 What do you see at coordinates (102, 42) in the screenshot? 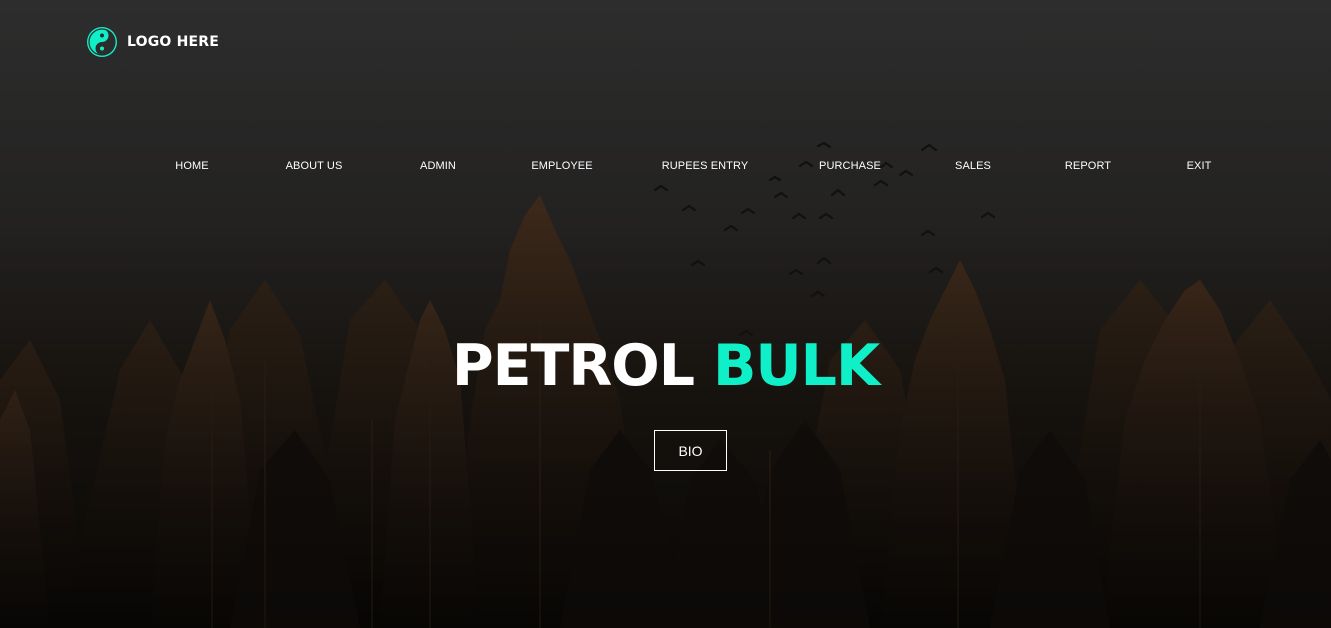
I see `yin-yang-icon` at bounding box center [102, 42].